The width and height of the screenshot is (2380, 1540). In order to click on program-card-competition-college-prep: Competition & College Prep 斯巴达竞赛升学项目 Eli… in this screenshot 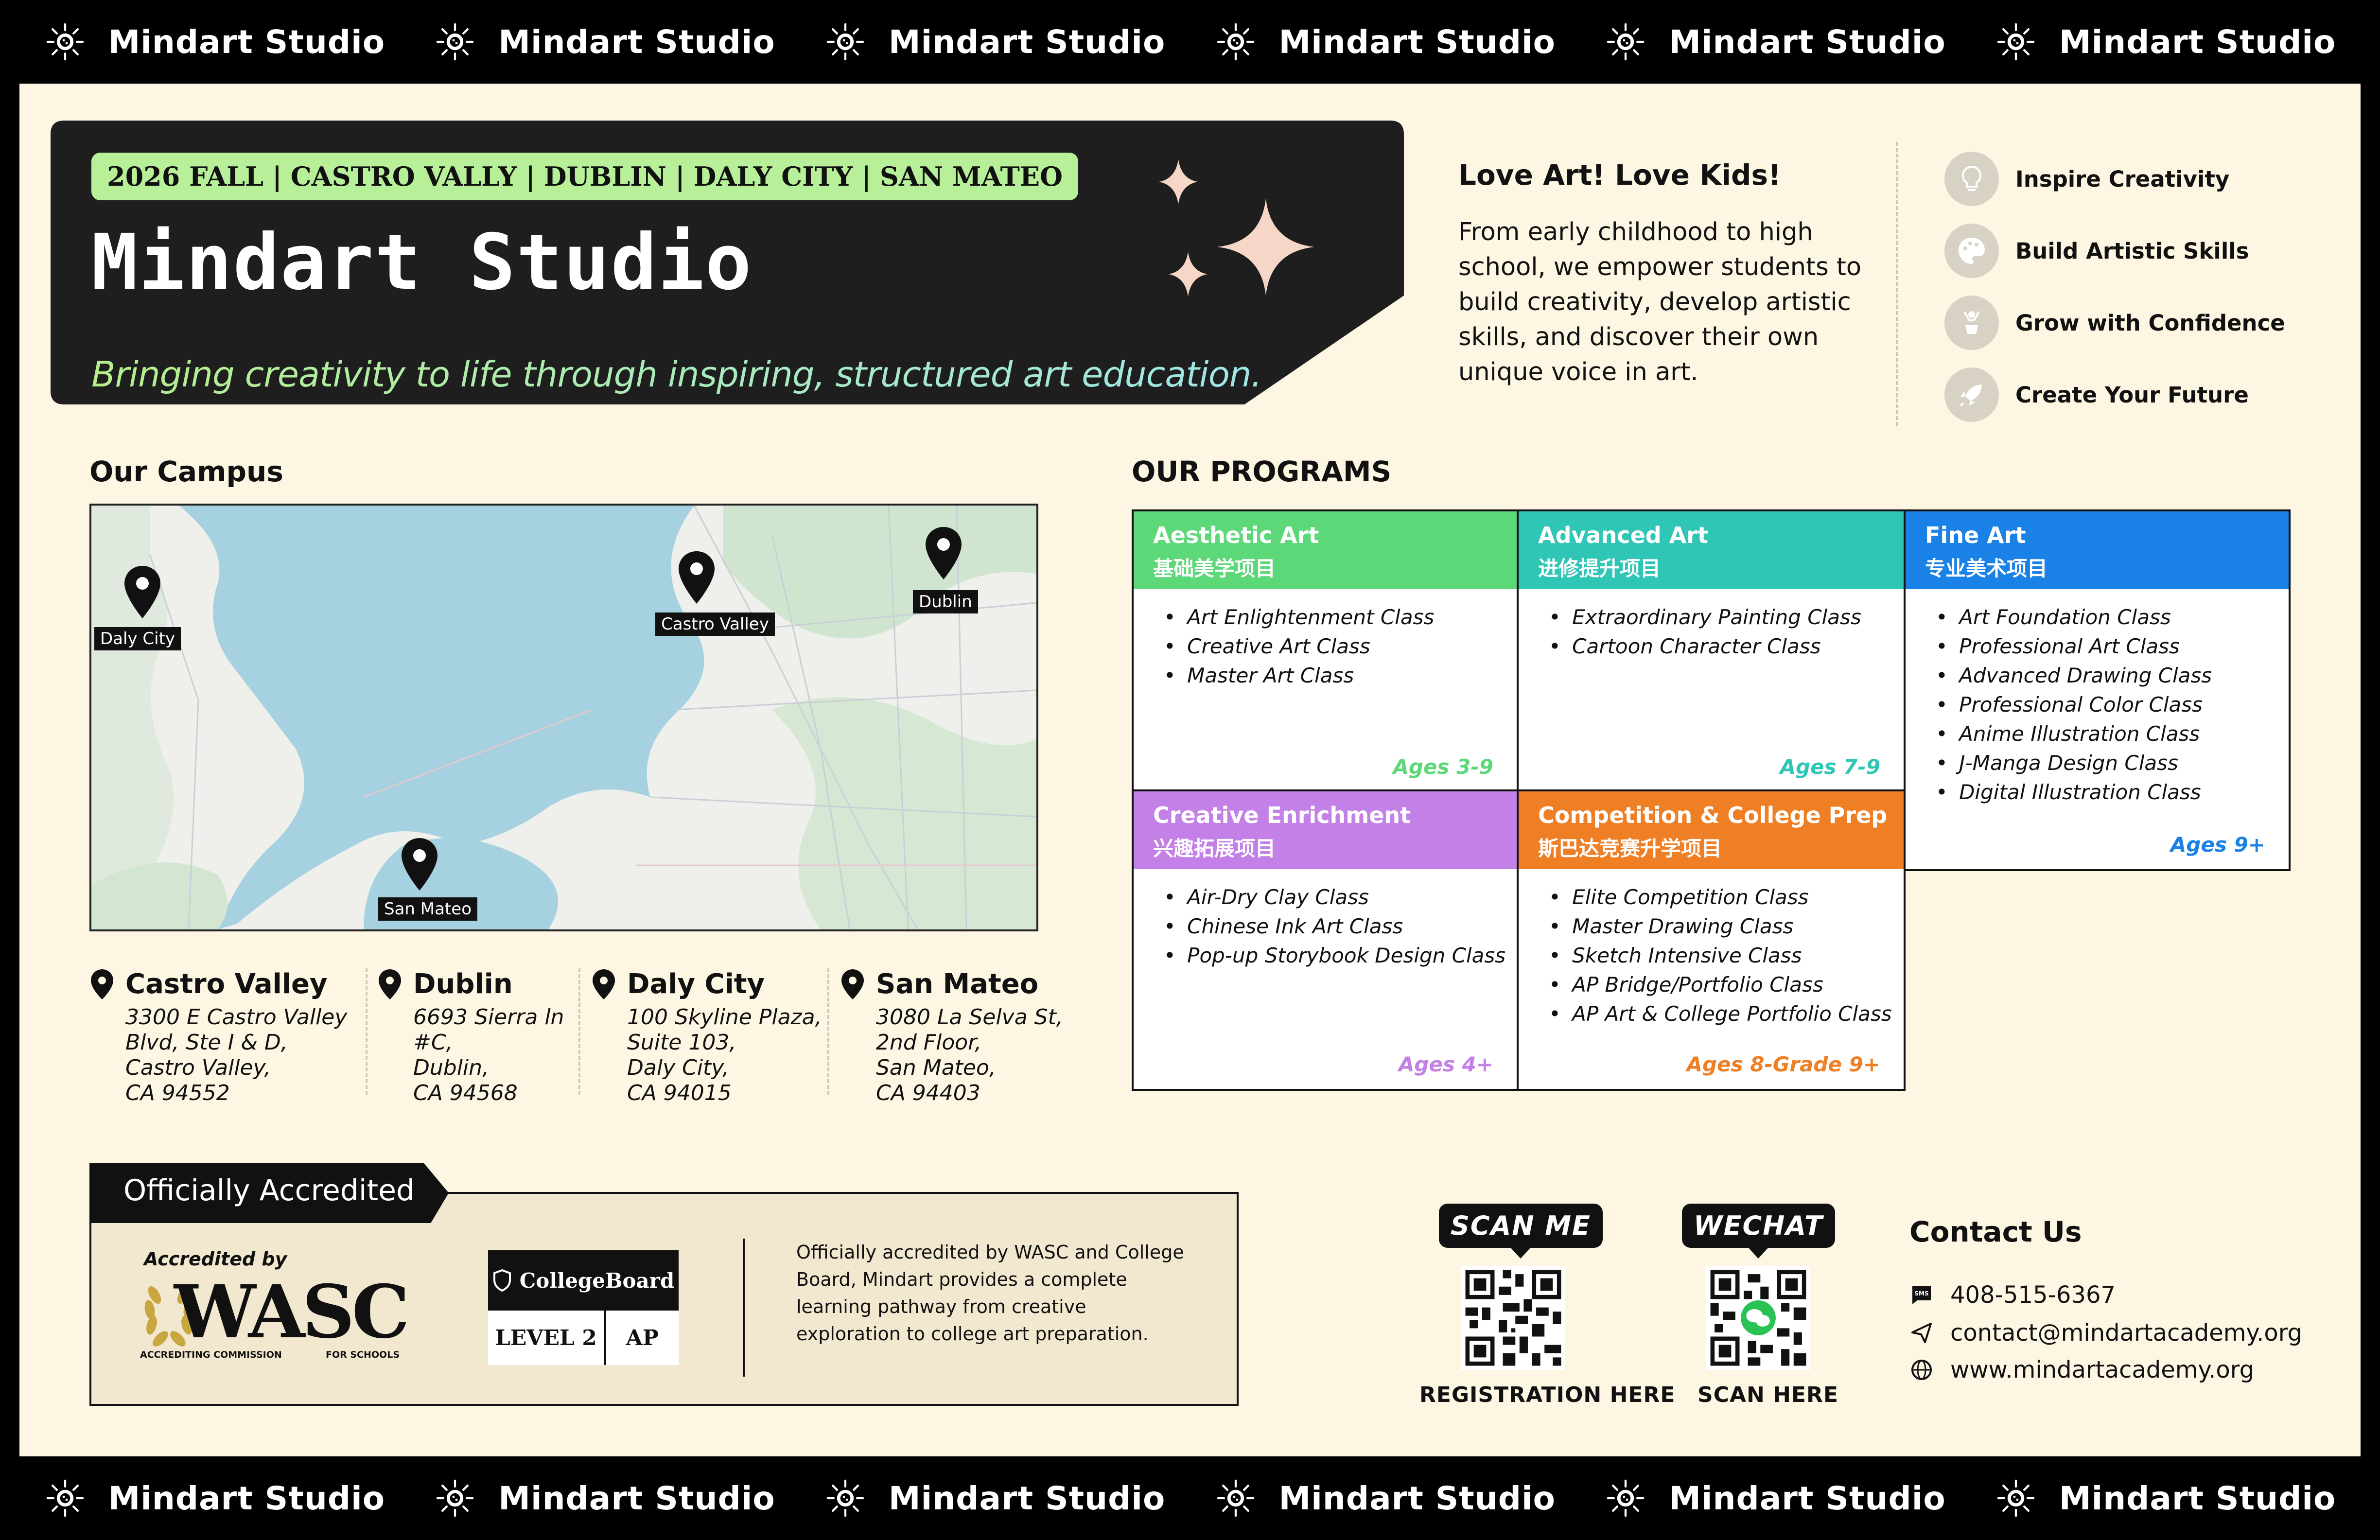, I will do `click(1711, 940)`.